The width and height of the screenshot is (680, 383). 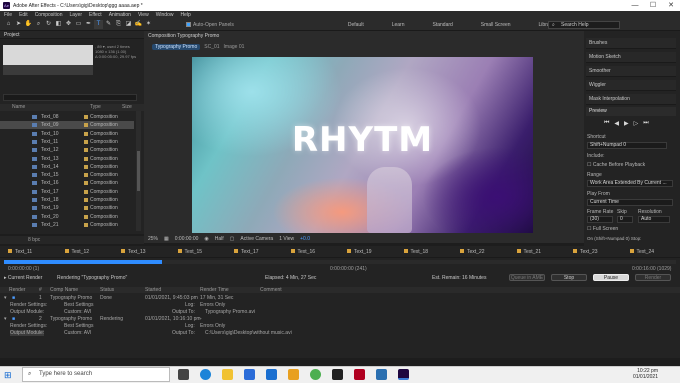 What do you see at coordinates (67, 142) in the screenshot?
I see `project-item-row: Text_11 Composition` at bounding box center [67, 142].